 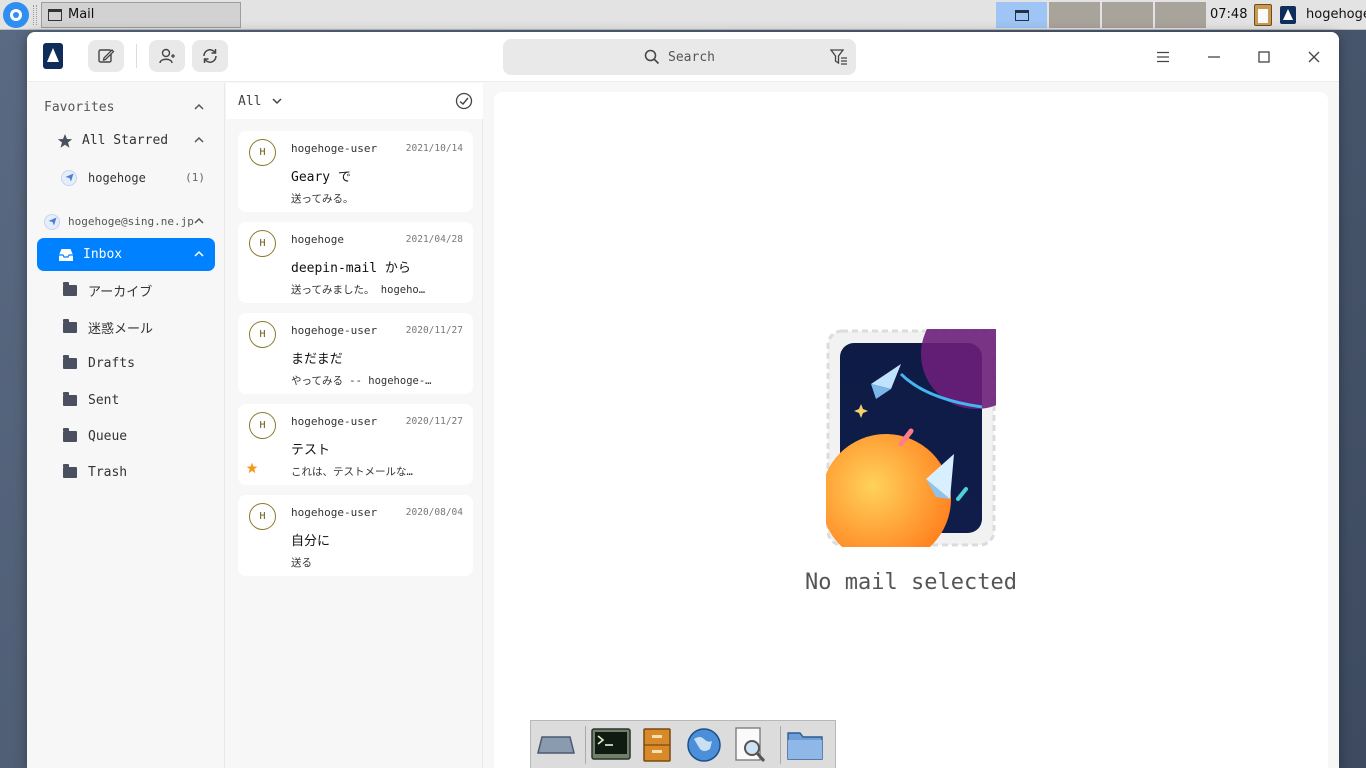 What do you see at coordinates (652, 57) in the screenshot?
I see `search-icon` at bounding box center [652, 57].